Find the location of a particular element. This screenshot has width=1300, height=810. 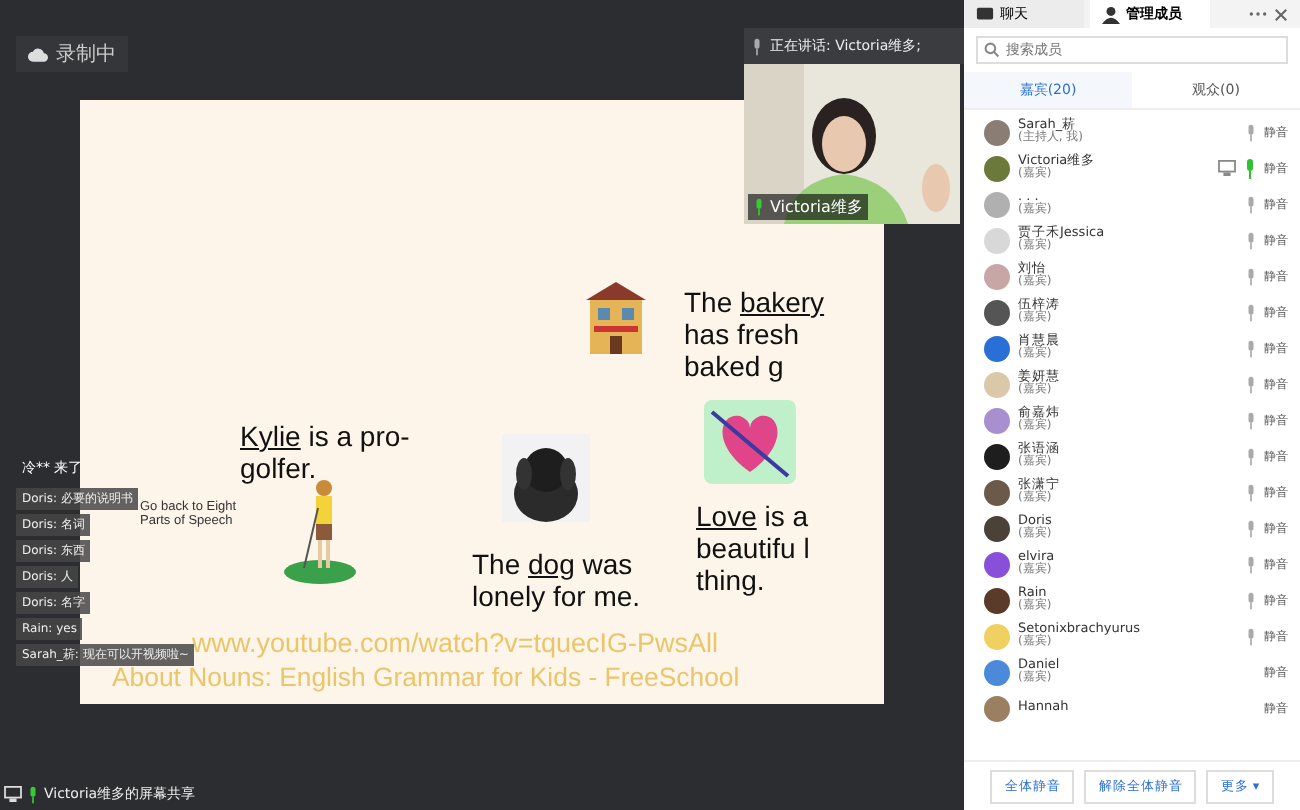

bakery-drawing is located at coordinates (616, 318).